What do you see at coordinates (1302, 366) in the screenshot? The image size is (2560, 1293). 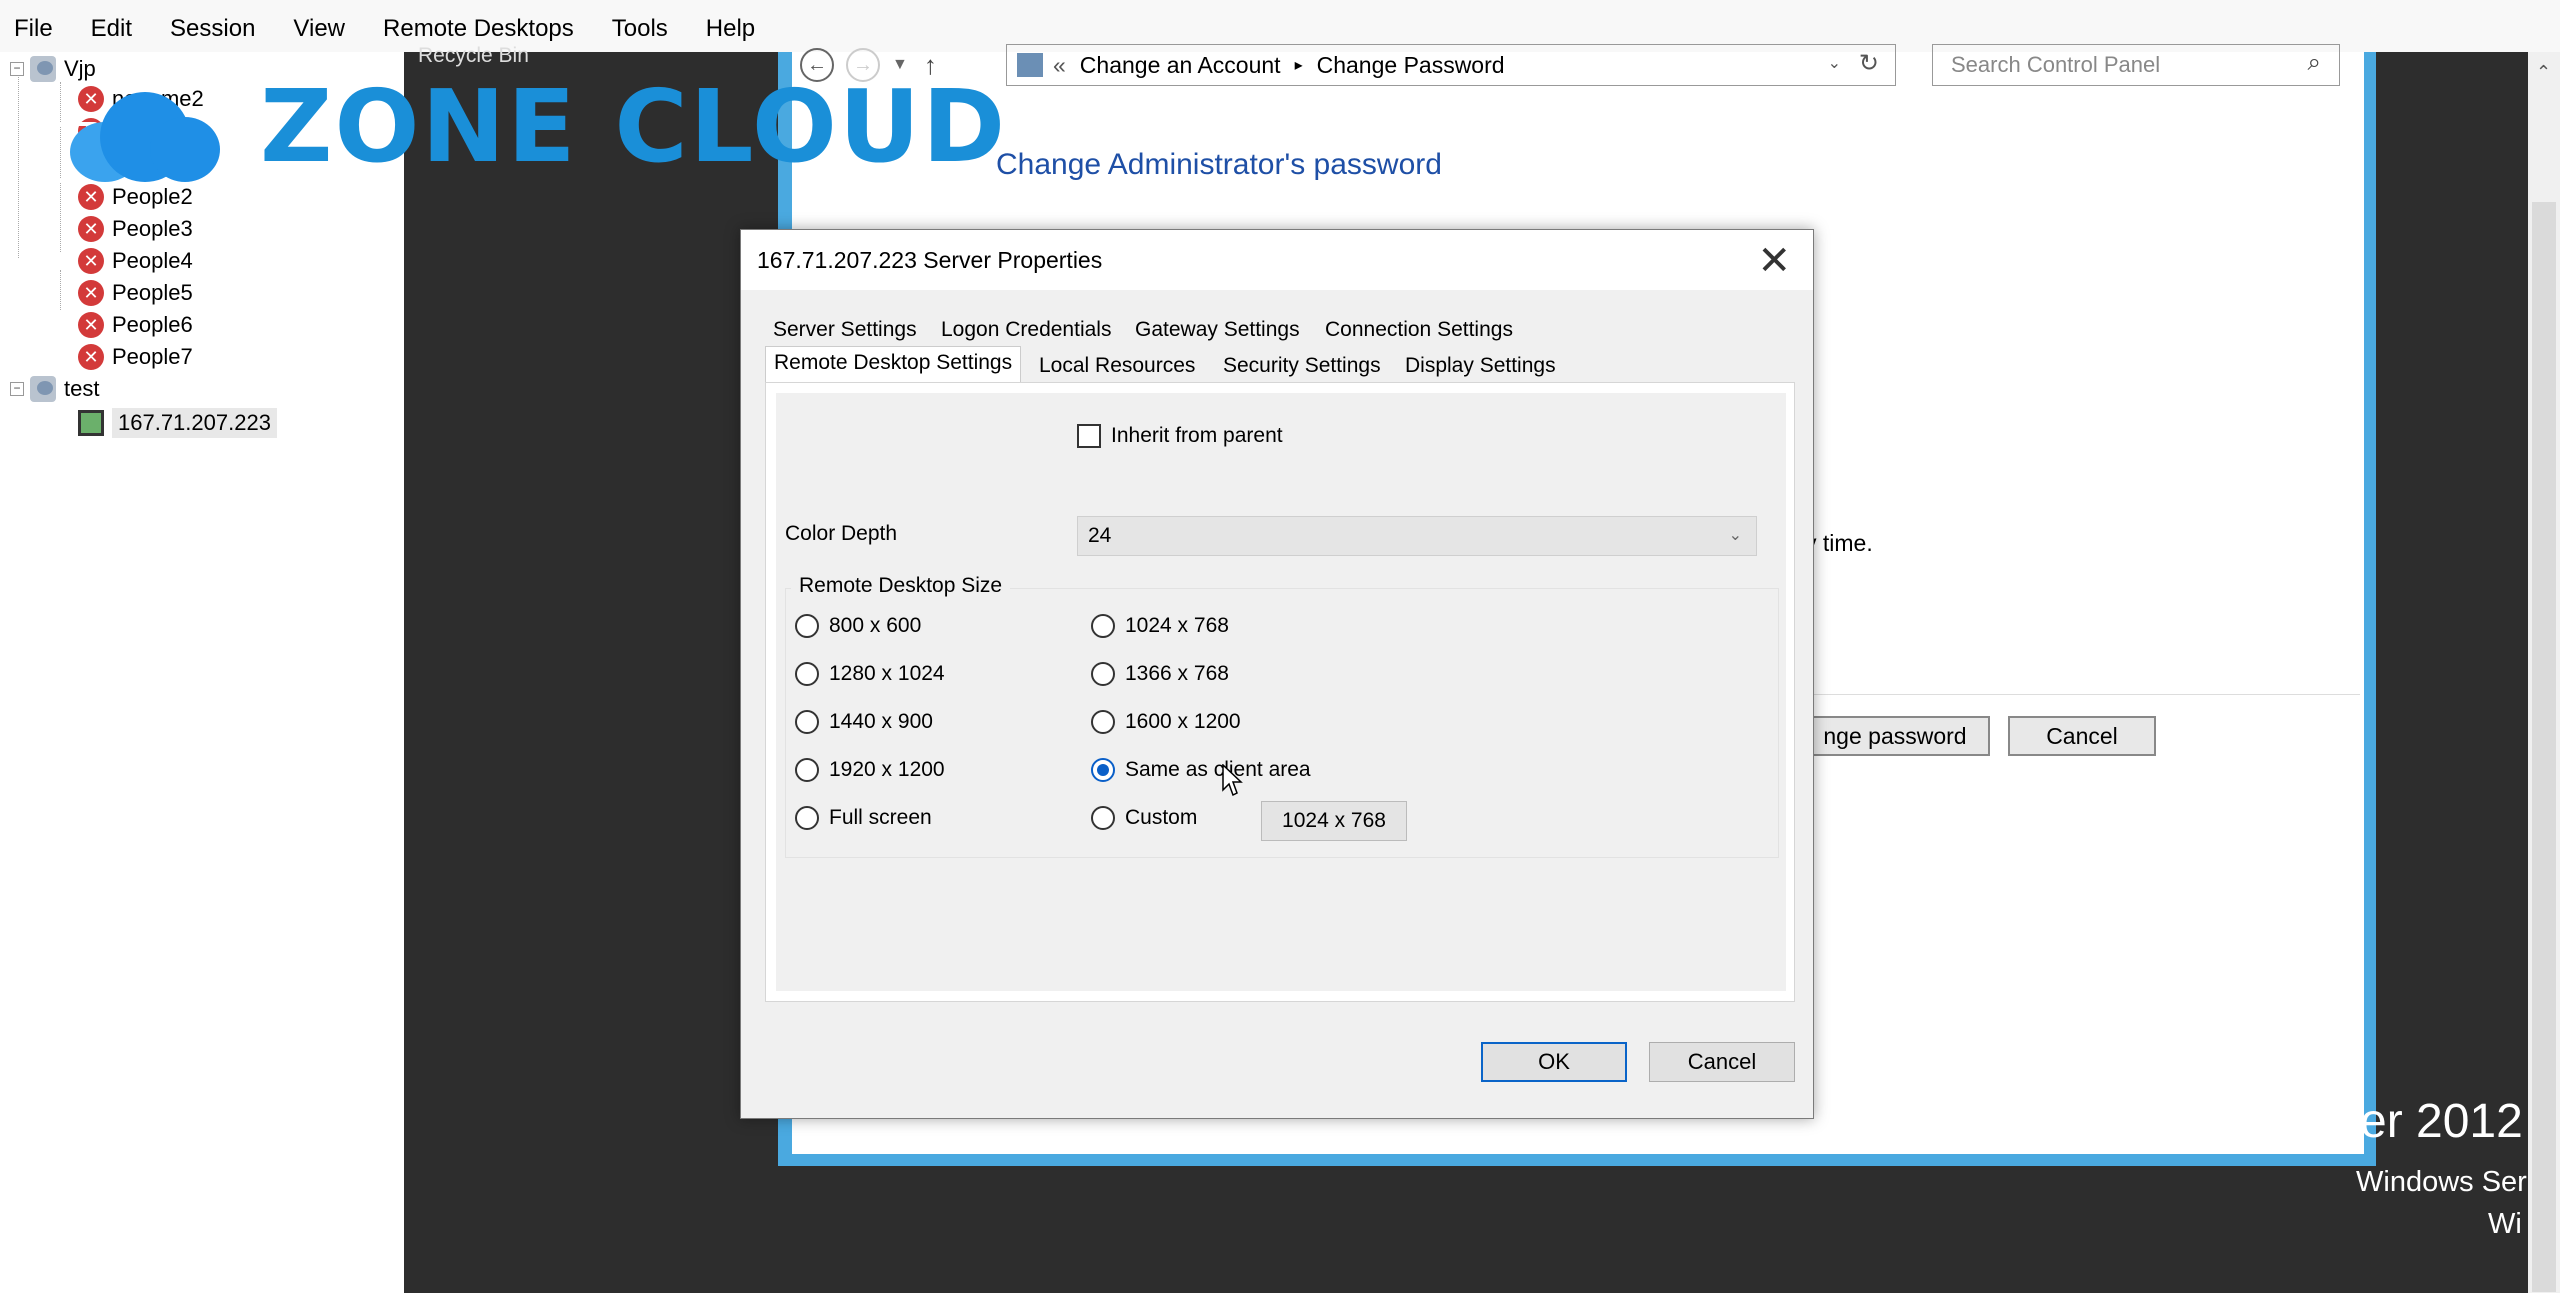 I see `tab-security-settings: Security Settings` at bounding box center [1302, 366].